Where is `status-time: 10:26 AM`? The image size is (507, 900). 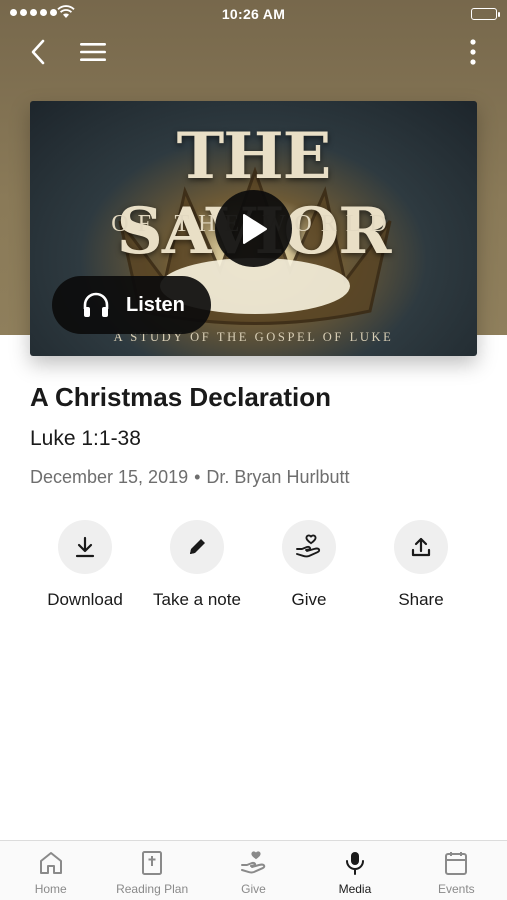
status-time: 10:26 AM is located at coordinates (253, 14).